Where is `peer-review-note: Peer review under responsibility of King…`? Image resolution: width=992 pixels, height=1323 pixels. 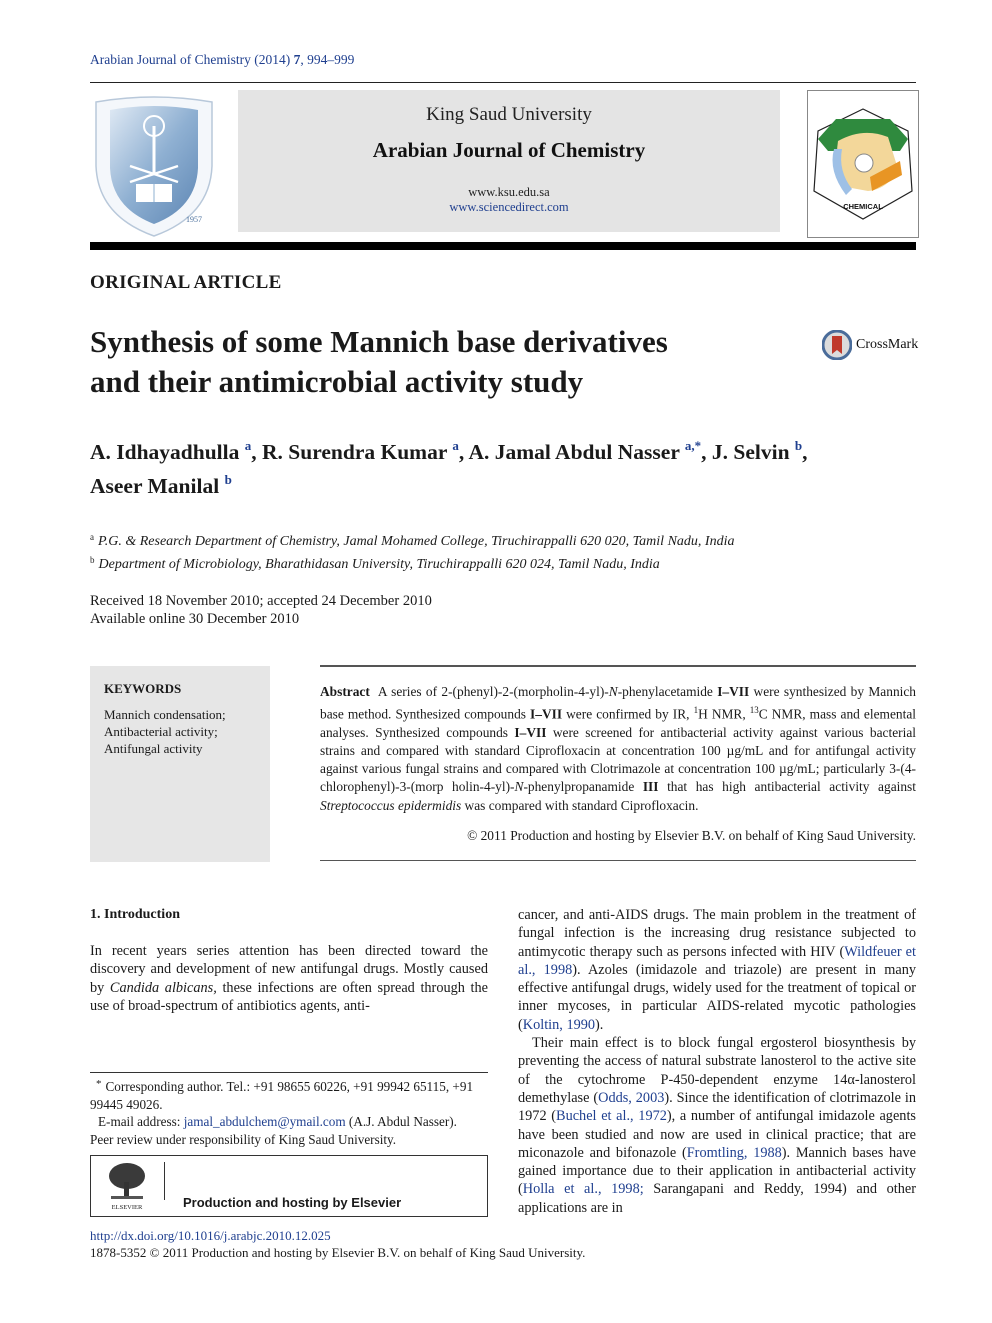
peer-review-note: Peer review under responsibility of King… is located at coordinates (243, 1139).